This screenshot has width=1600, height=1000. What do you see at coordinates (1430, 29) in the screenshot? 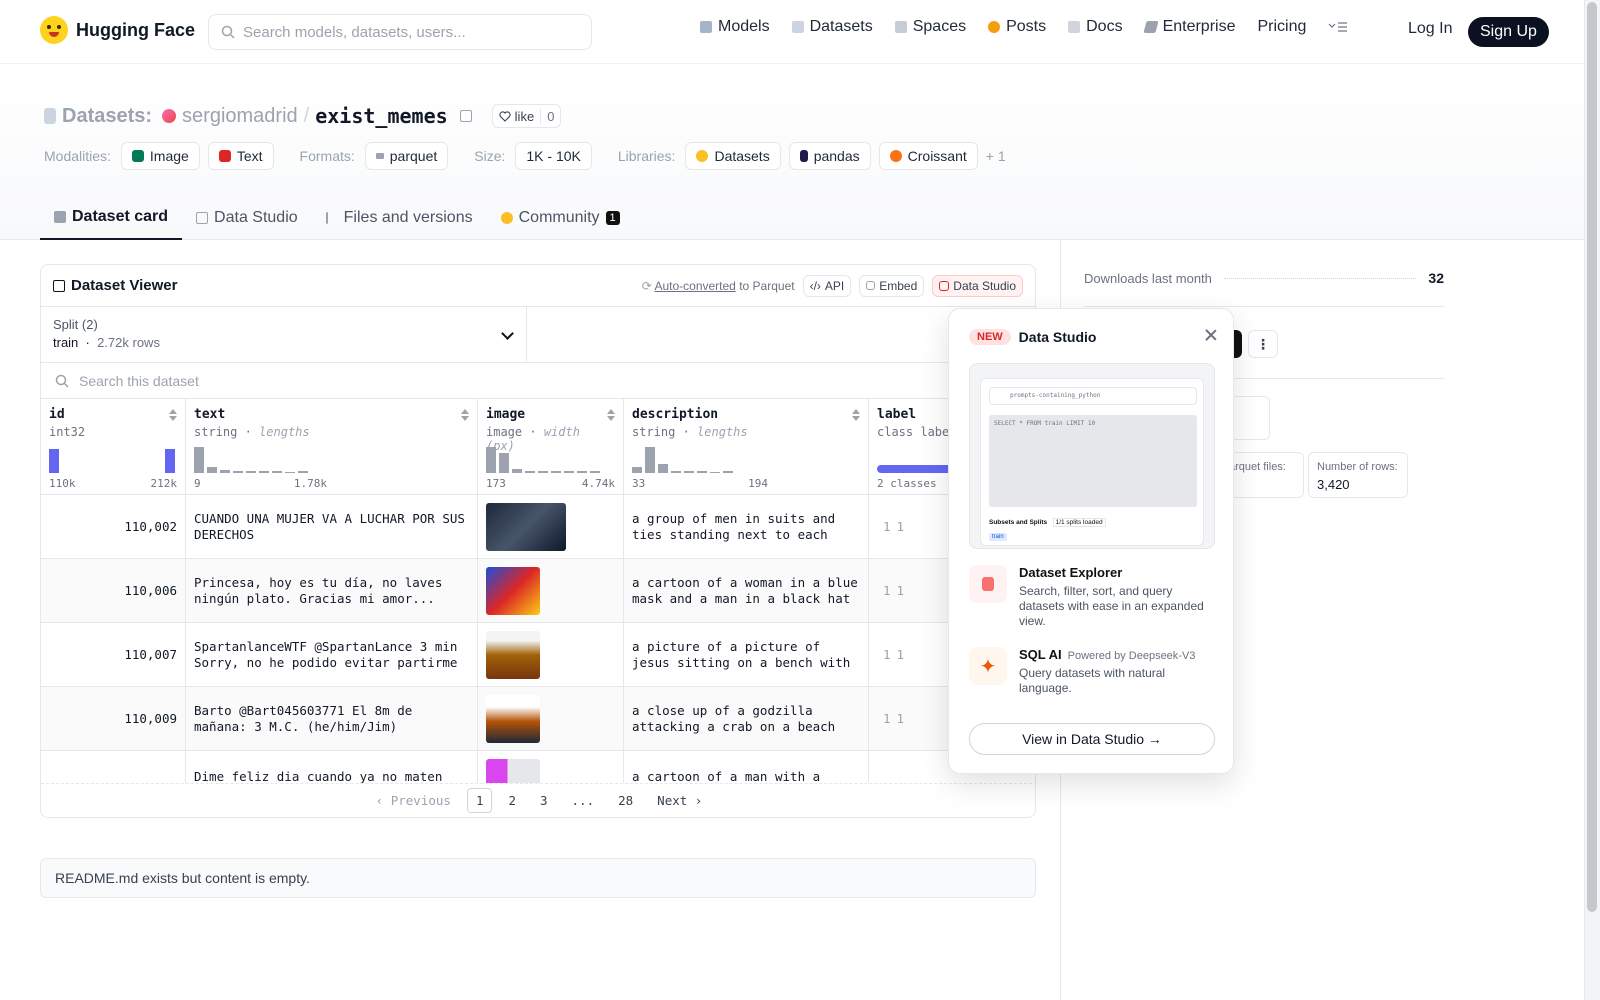
I see `login-link: Log In` at bounding box center [1430, 29].